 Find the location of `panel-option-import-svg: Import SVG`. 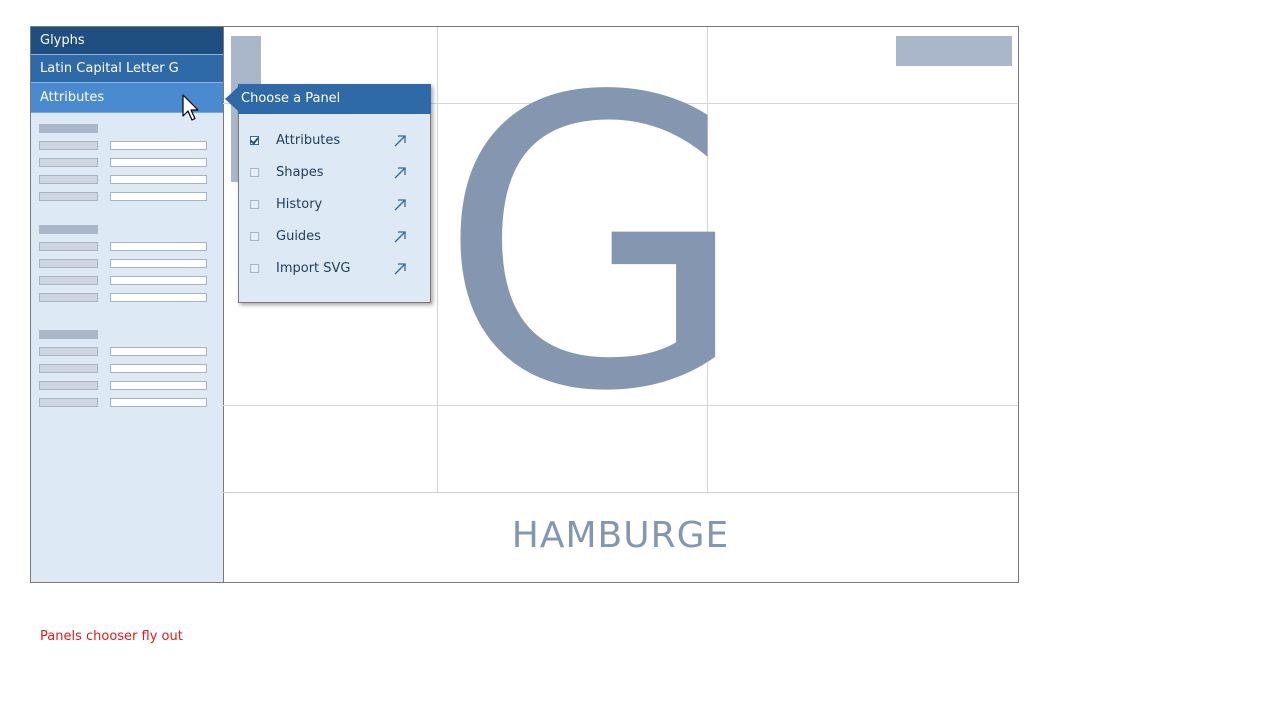

panel-option-import-svg: Import SVG is located at coordinates (334, 270).